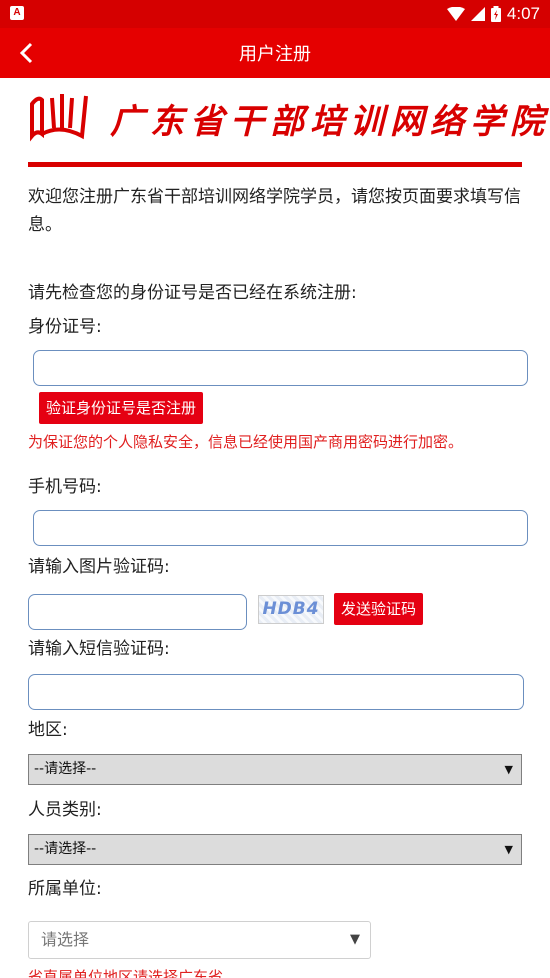  I want to click on unit-select: 请选择 ▼, so click(199, 940).